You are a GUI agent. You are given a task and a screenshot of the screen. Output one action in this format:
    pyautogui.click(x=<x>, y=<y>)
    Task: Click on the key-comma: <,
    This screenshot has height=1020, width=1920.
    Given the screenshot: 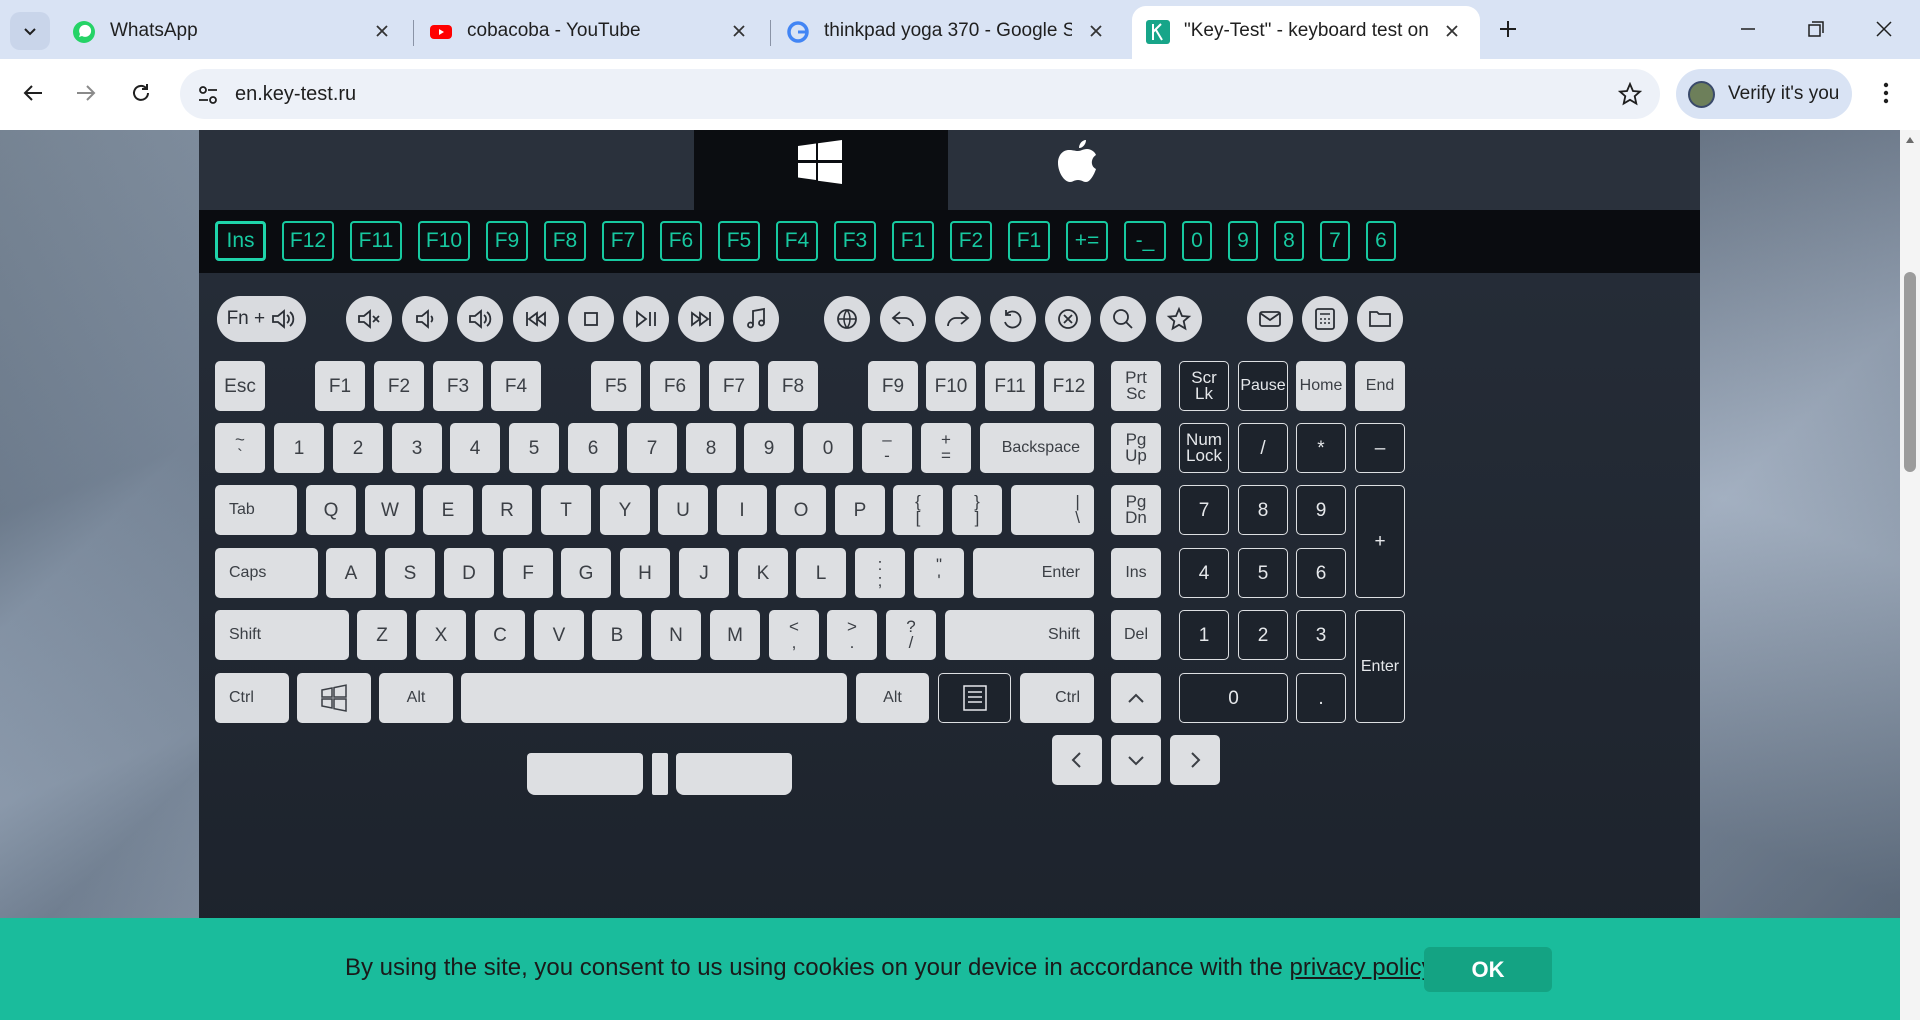 What is the action you would take?
    pyautogui.click(x=794, y=635)
    